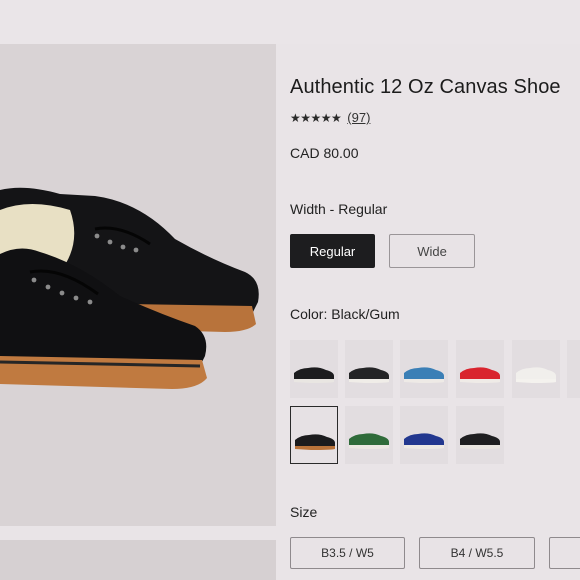 The image size is (580, 580). I want to click on product-title: Authentic 12 Oz Canvas Shoe, so click(425, 87).